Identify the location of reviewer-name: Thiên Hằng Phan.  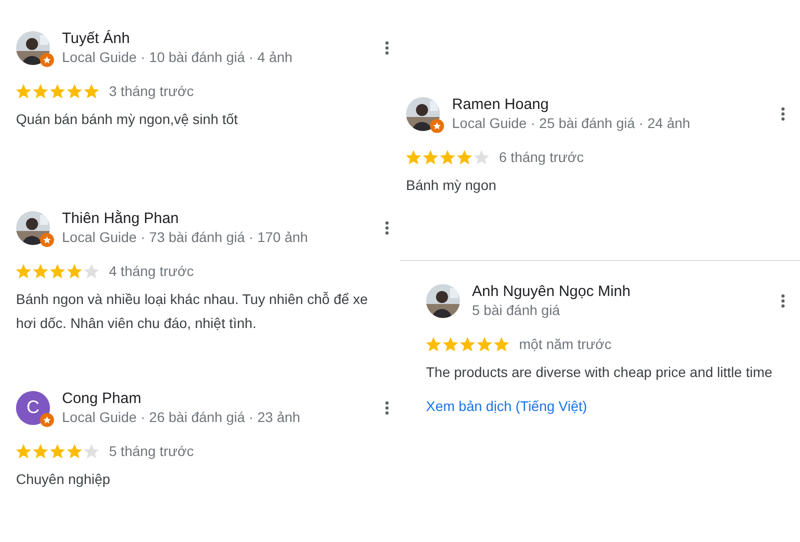
(217, 218).